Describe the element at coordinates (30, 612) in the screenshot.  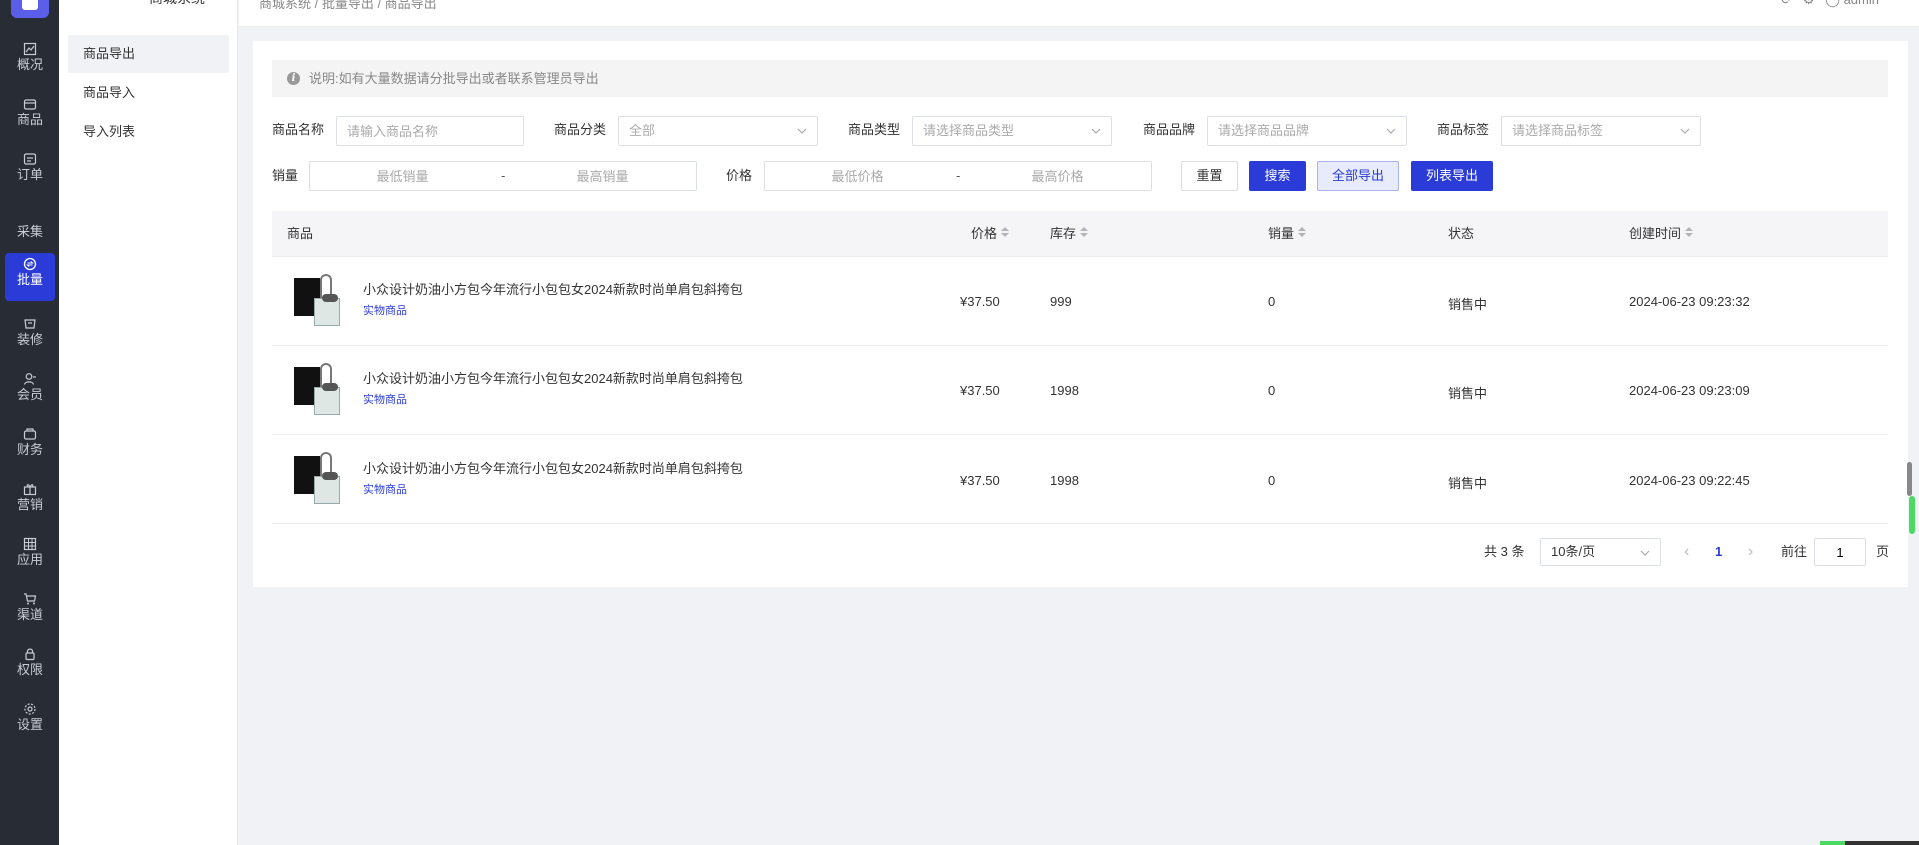
I see `nav-channels: 渠道` at that location.